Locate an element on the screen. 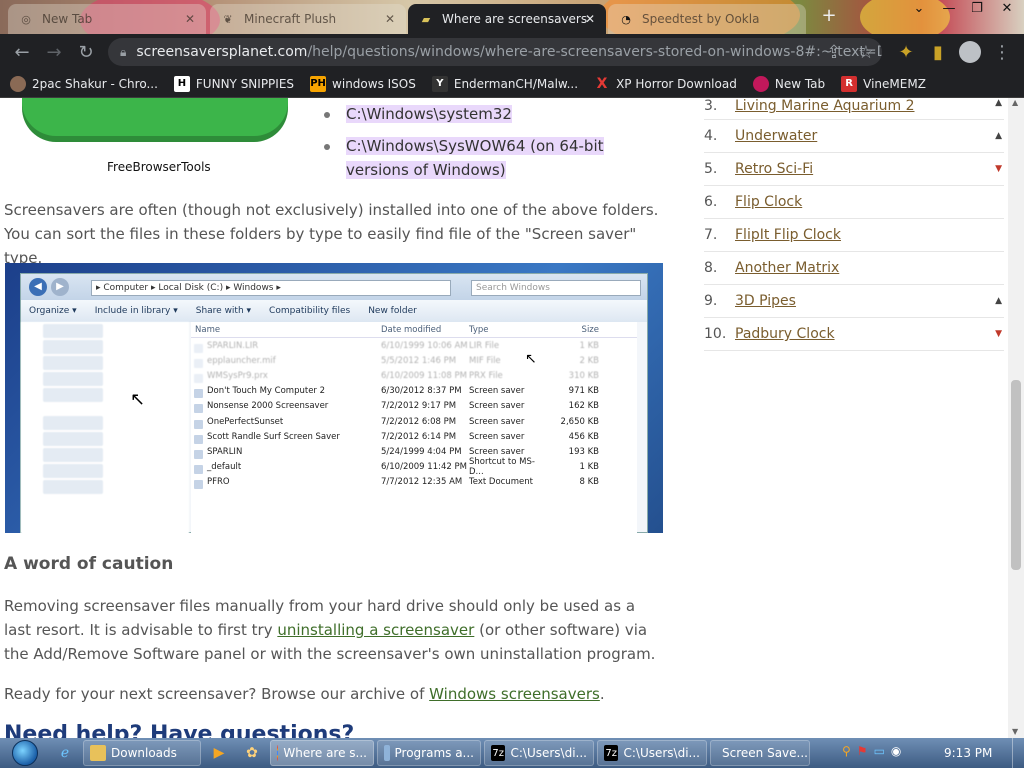 Image resolution: width=1024 pixels, height=768 pixels. file-size: 162 KB is located at coordinates (583, 406).